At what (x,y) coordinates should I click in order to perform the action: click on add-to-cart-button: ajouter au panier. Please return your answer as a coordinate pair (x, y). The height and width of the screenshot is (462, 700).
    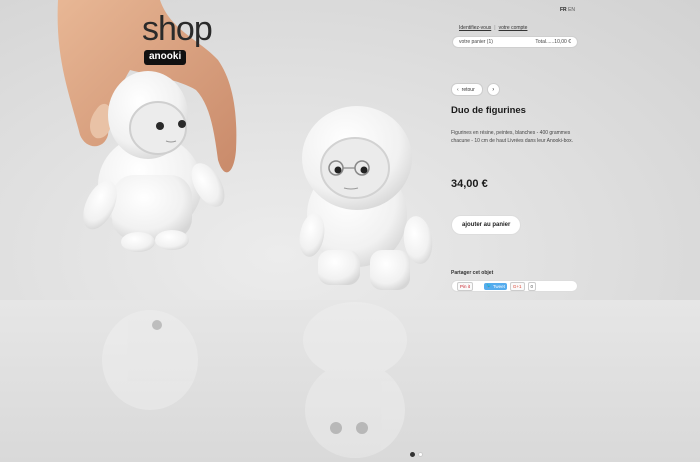
    Looking at the image, I should click on (486, 225).